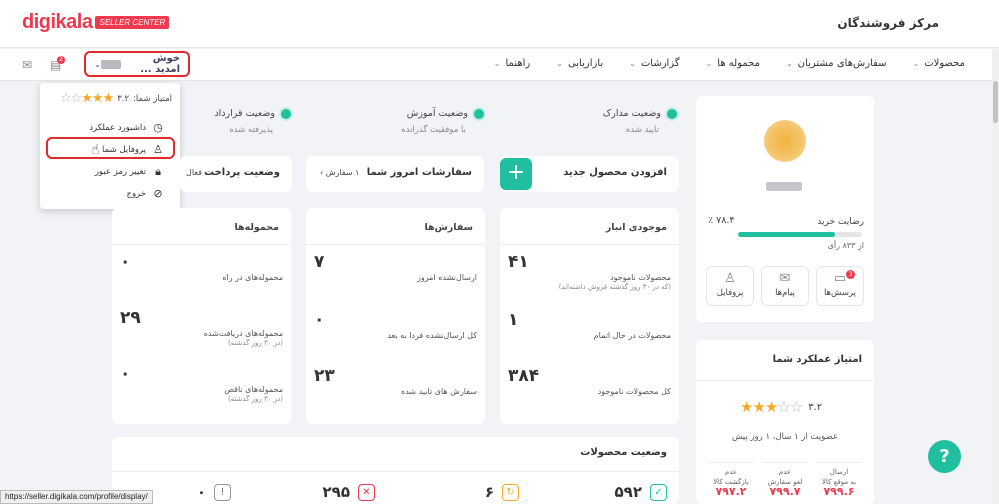 This screenshot has height=504, width=999. I want to click on plus-icon: +, so click(516, 174).